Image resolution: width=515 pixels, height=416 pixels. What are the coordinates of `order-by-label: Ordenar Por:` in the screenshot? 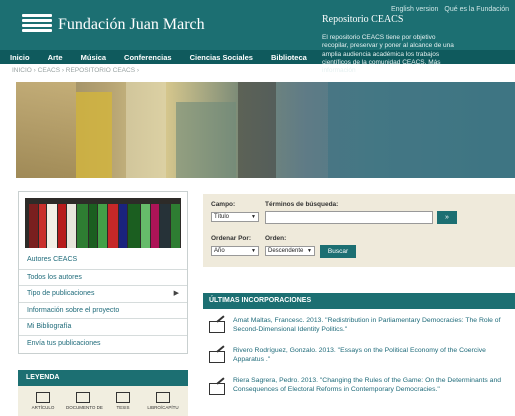 It's located at (231, 238).